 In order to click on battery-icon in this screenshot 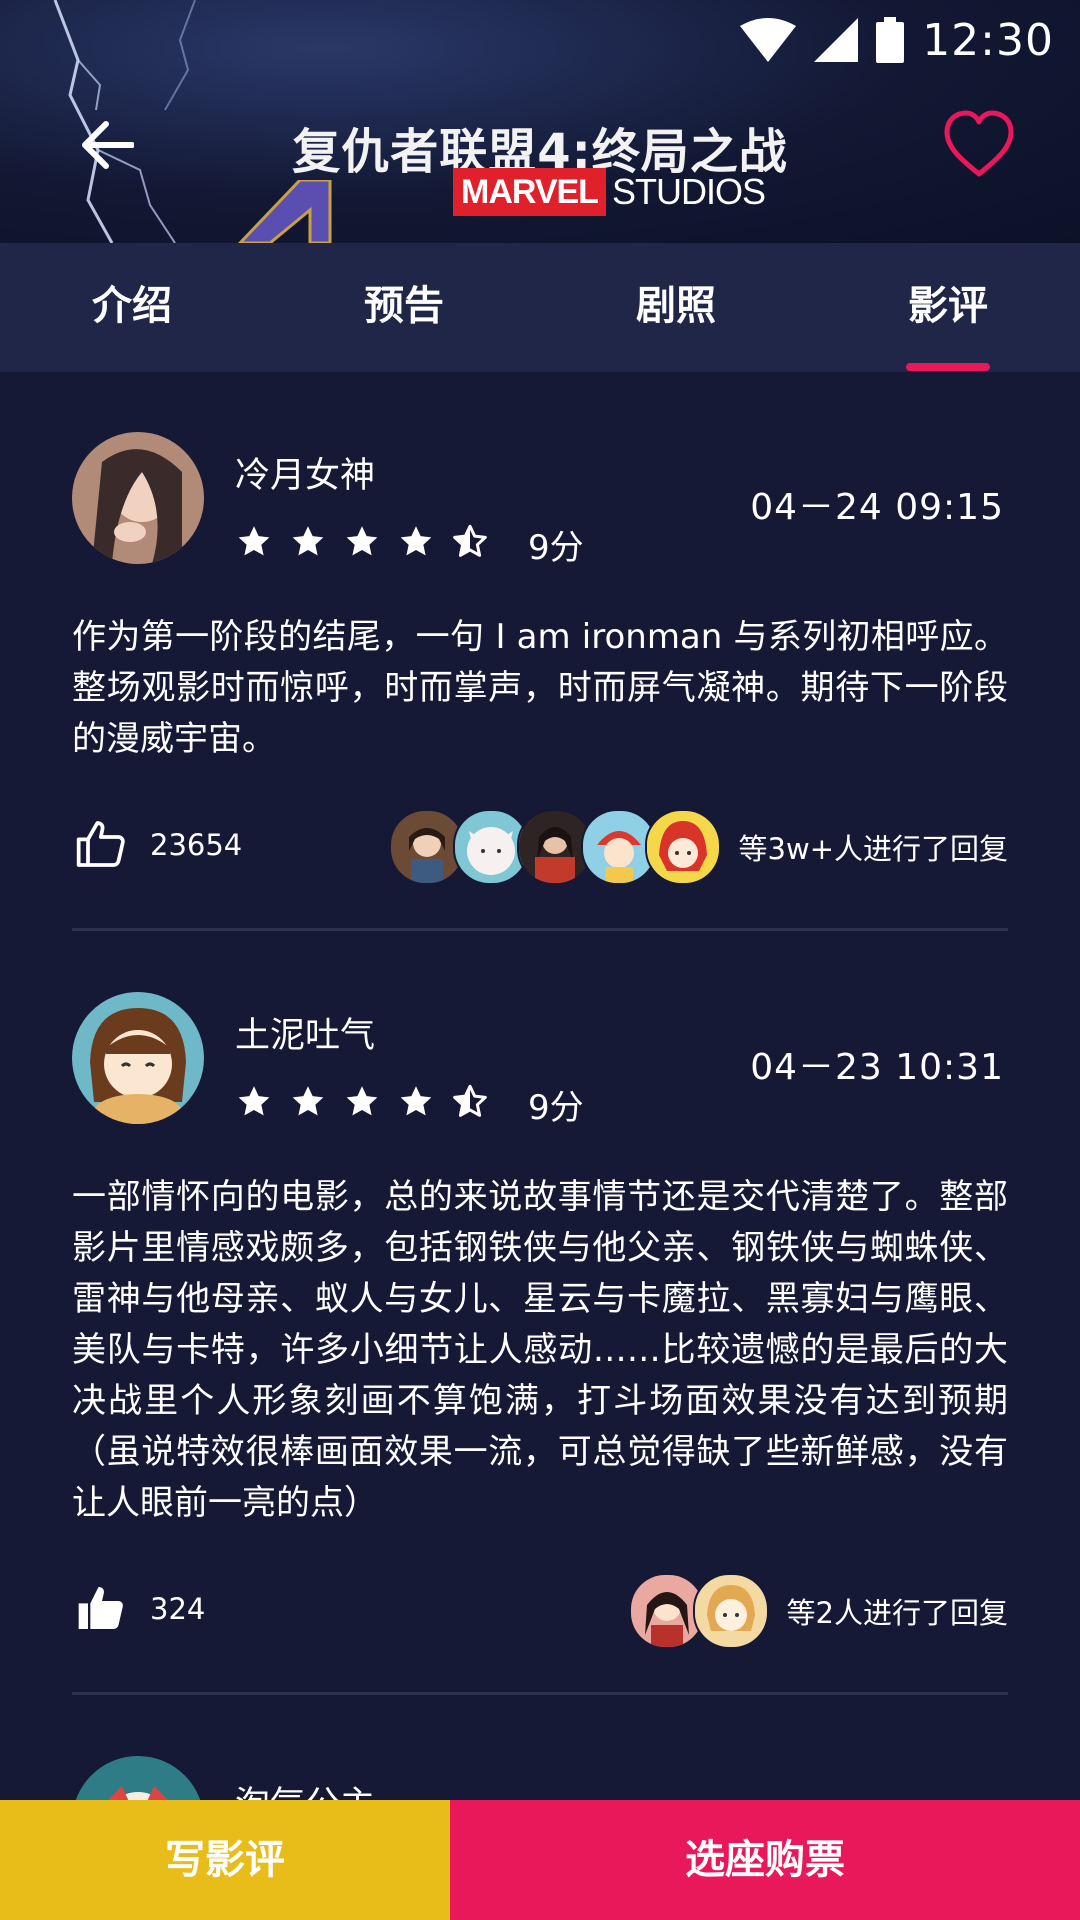, I will do `click(890, 40)`.